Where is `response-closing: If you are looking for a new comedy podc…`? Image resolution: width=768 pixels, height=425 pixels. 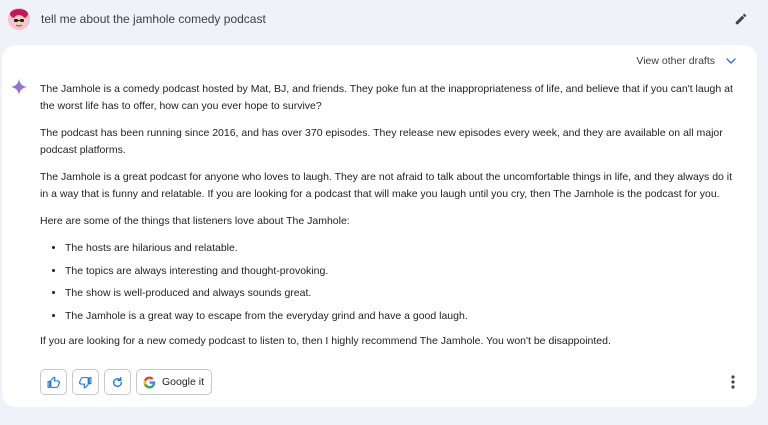 response-closing: If you are looking for a new comedy podc… is located at coordinates (325, 340).